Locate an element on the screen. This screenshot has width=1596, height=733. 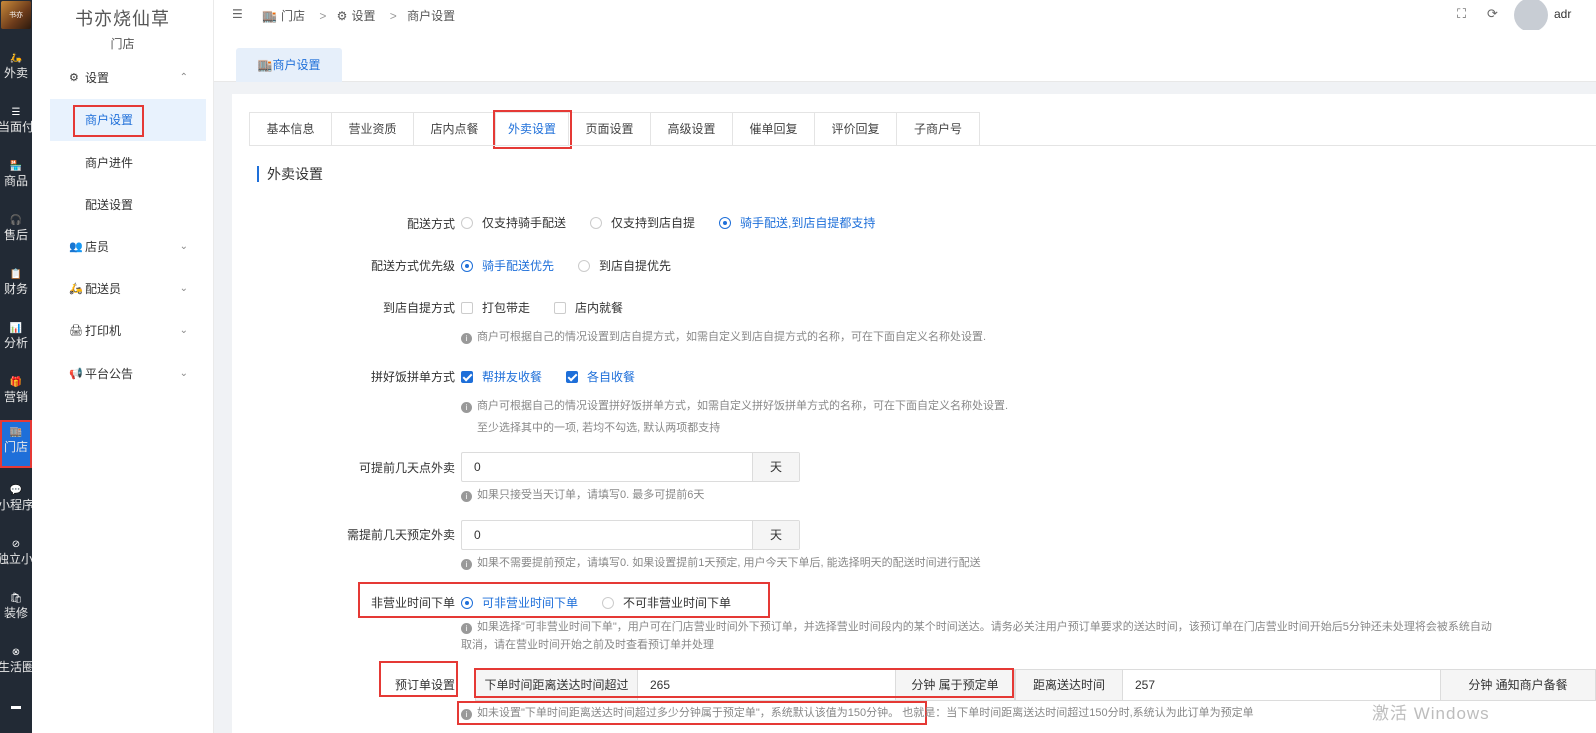
user-name: adr is located at coordinates (1562, 14).